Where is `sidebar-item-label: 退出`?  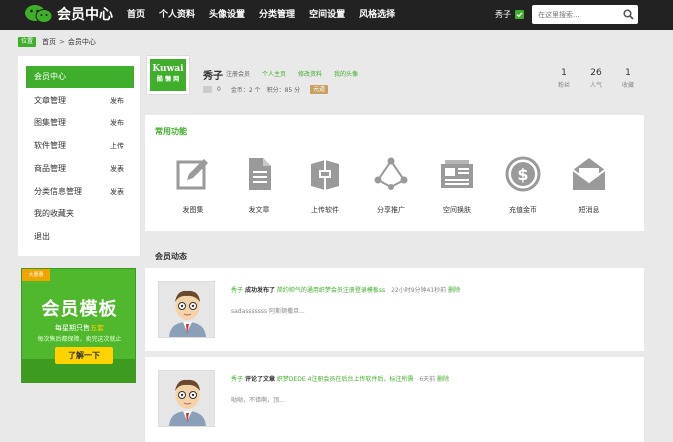
sidebar-item-label: 退出 is located at coordinates (42, 236).